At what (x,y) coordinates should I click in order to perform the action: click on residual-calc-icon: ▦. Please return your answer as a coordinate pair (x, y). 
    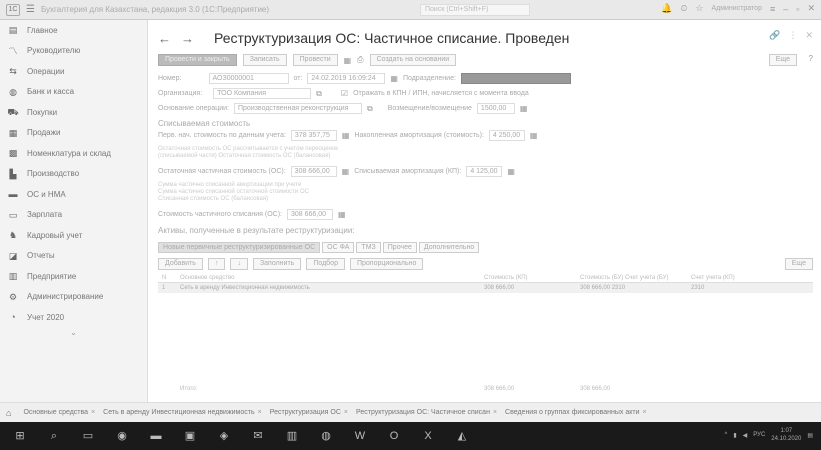
    Looking at the image, I should click on (346, 171).